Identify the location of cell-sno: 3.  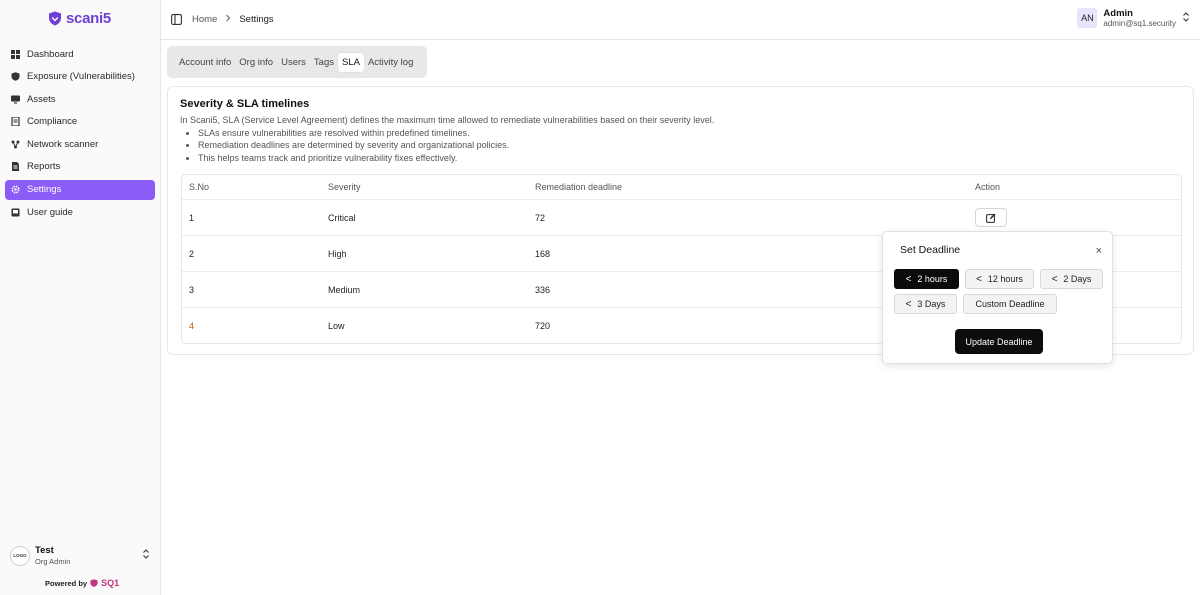
(192, 289).